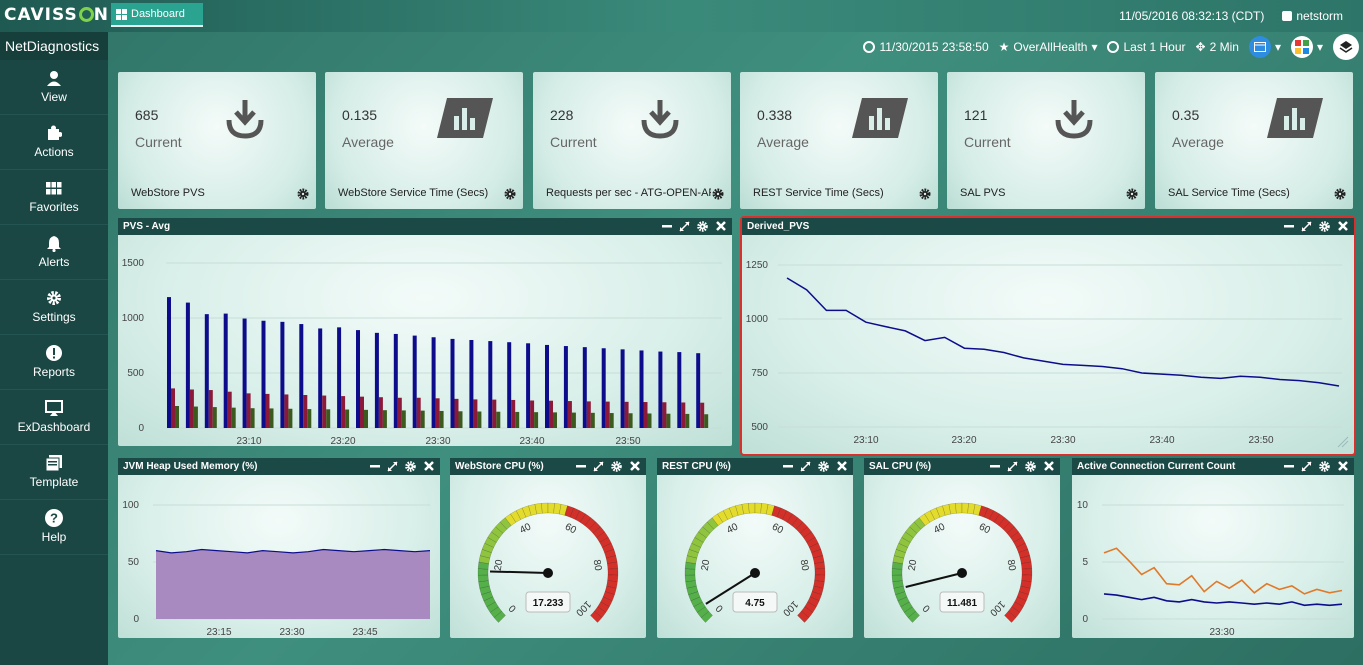 This screenshot has height=665, width=1363. I want to click on interval: ✥ 2 Min, so click(1217, 47).